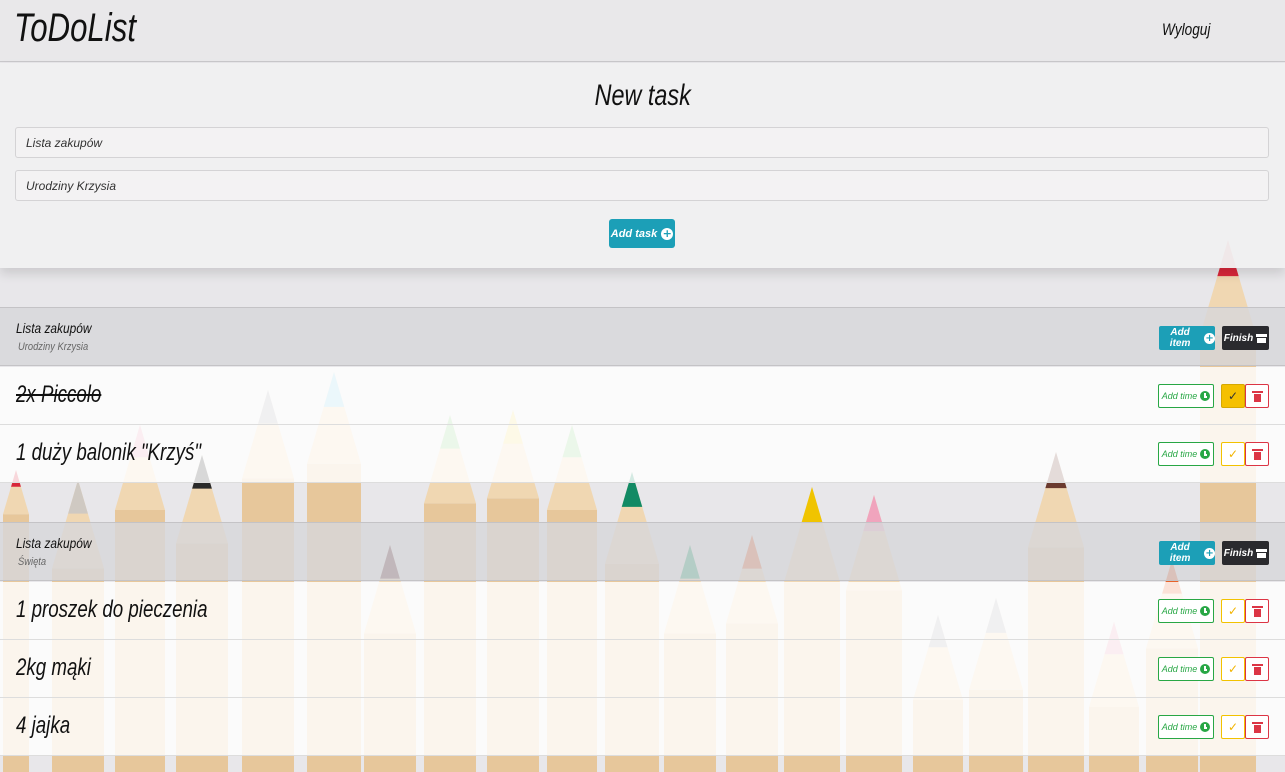 The width and height of the screenshot is (1285, 772). What do you see at coordinates (642, 454) in the screenshot?
I see `list-item: 1 duży balonik "Krzyś" Add time ✓` at bounding box center [642, 454].